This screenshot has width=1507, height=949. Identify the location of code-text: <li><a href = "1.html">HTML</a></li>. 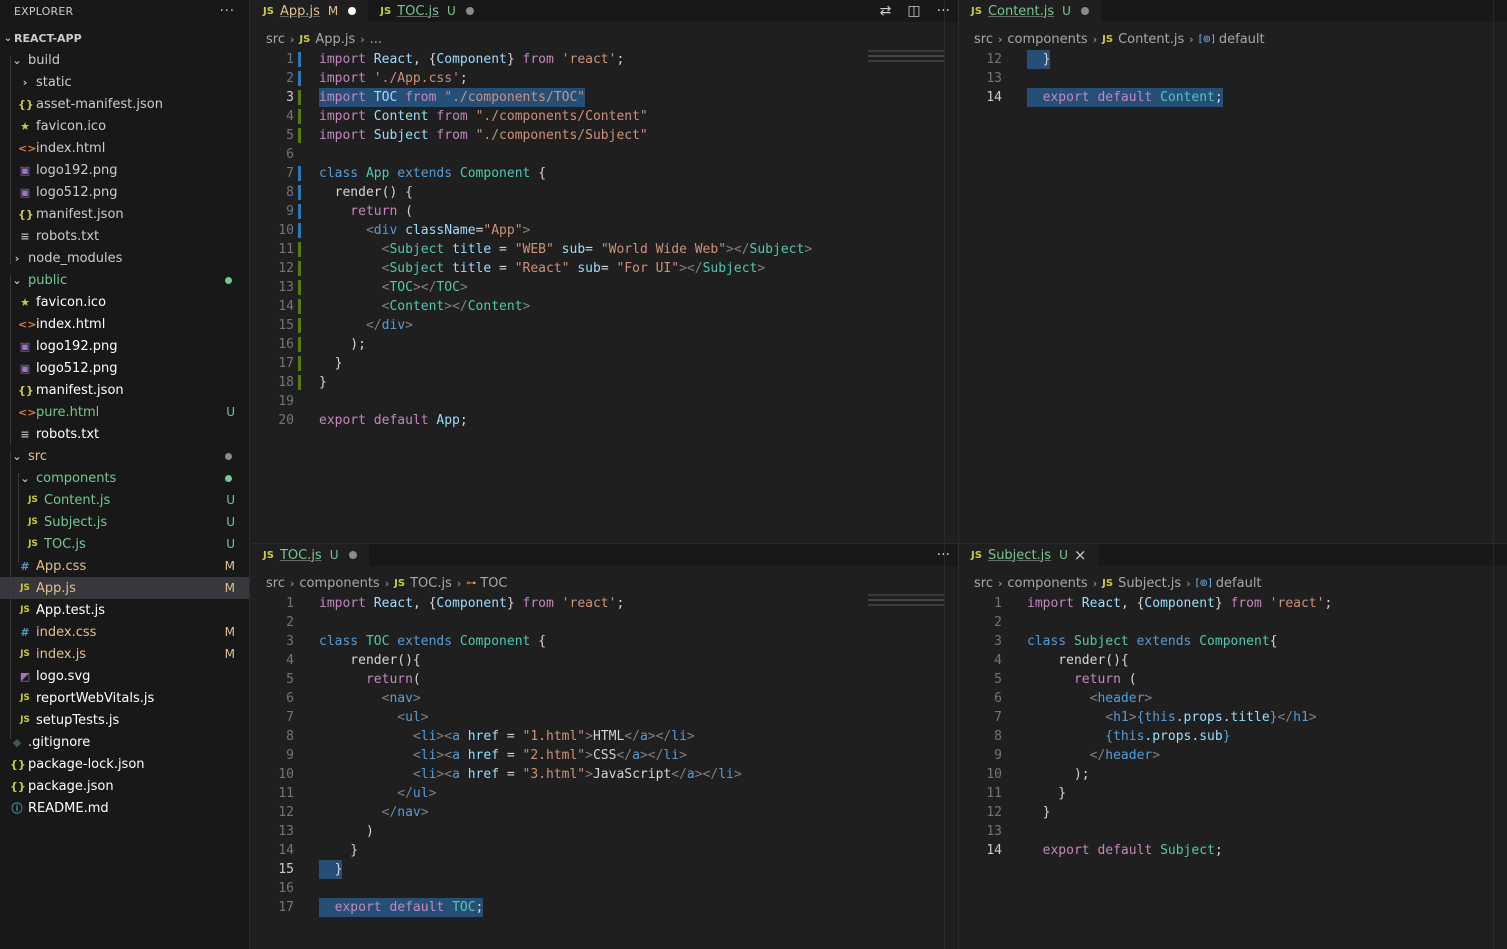
(507, 736).